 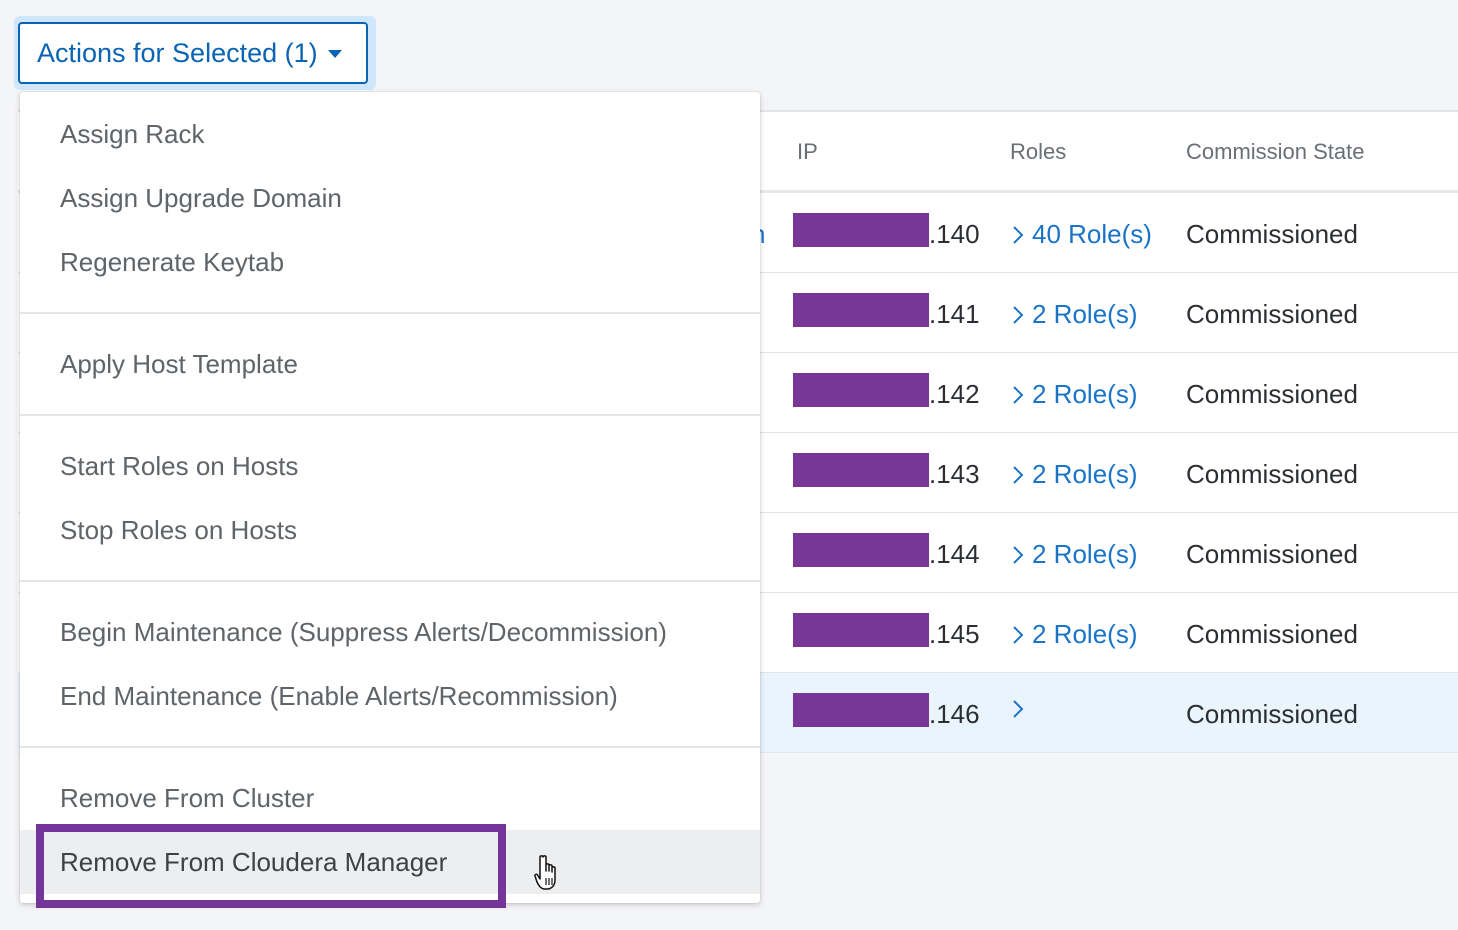 I want to click on menu-item-apply-host-template: Apply Host Template, so click(x=390, y=364).